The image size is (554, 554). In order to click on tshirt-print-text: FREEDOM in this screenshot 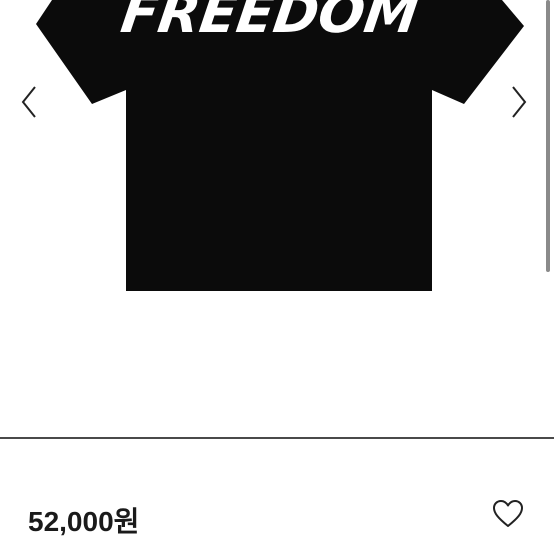, I will do `click(269, 22)`.